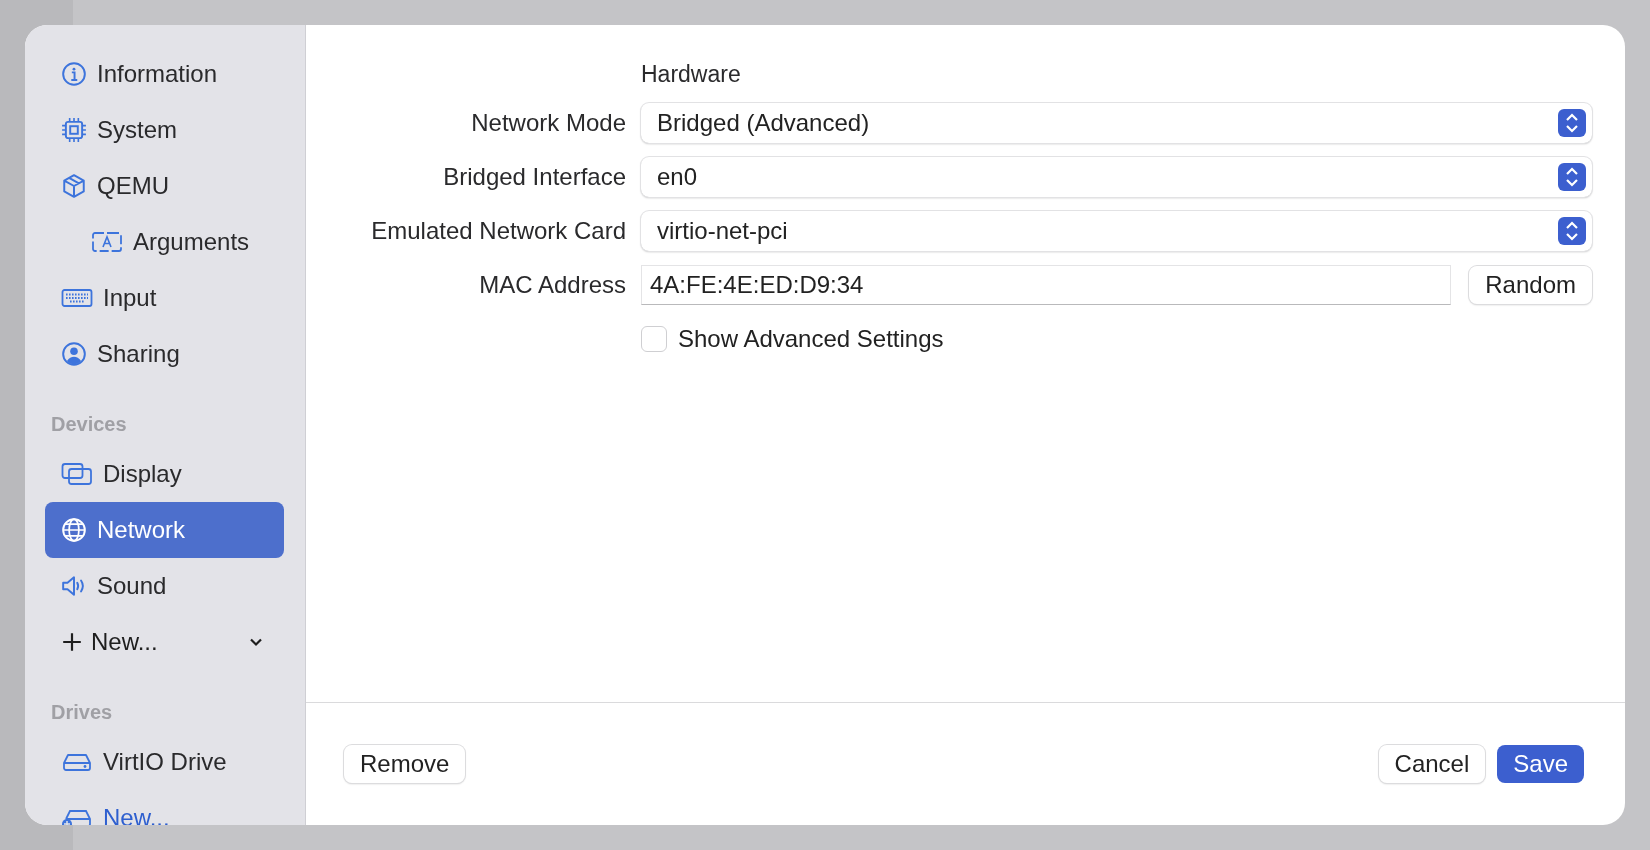 This screenshot has height=850, width=1650. I want to click on field-label: Network Mode, so click(548, 123).